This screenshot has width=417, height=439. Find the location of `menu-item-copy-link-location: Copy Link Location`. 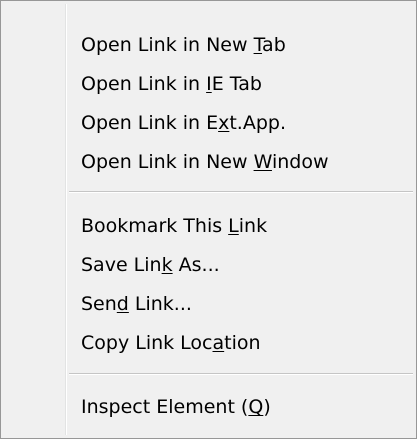

menu-item-copy-link-location: Copy Link Location is located at coordinates (208, 343).